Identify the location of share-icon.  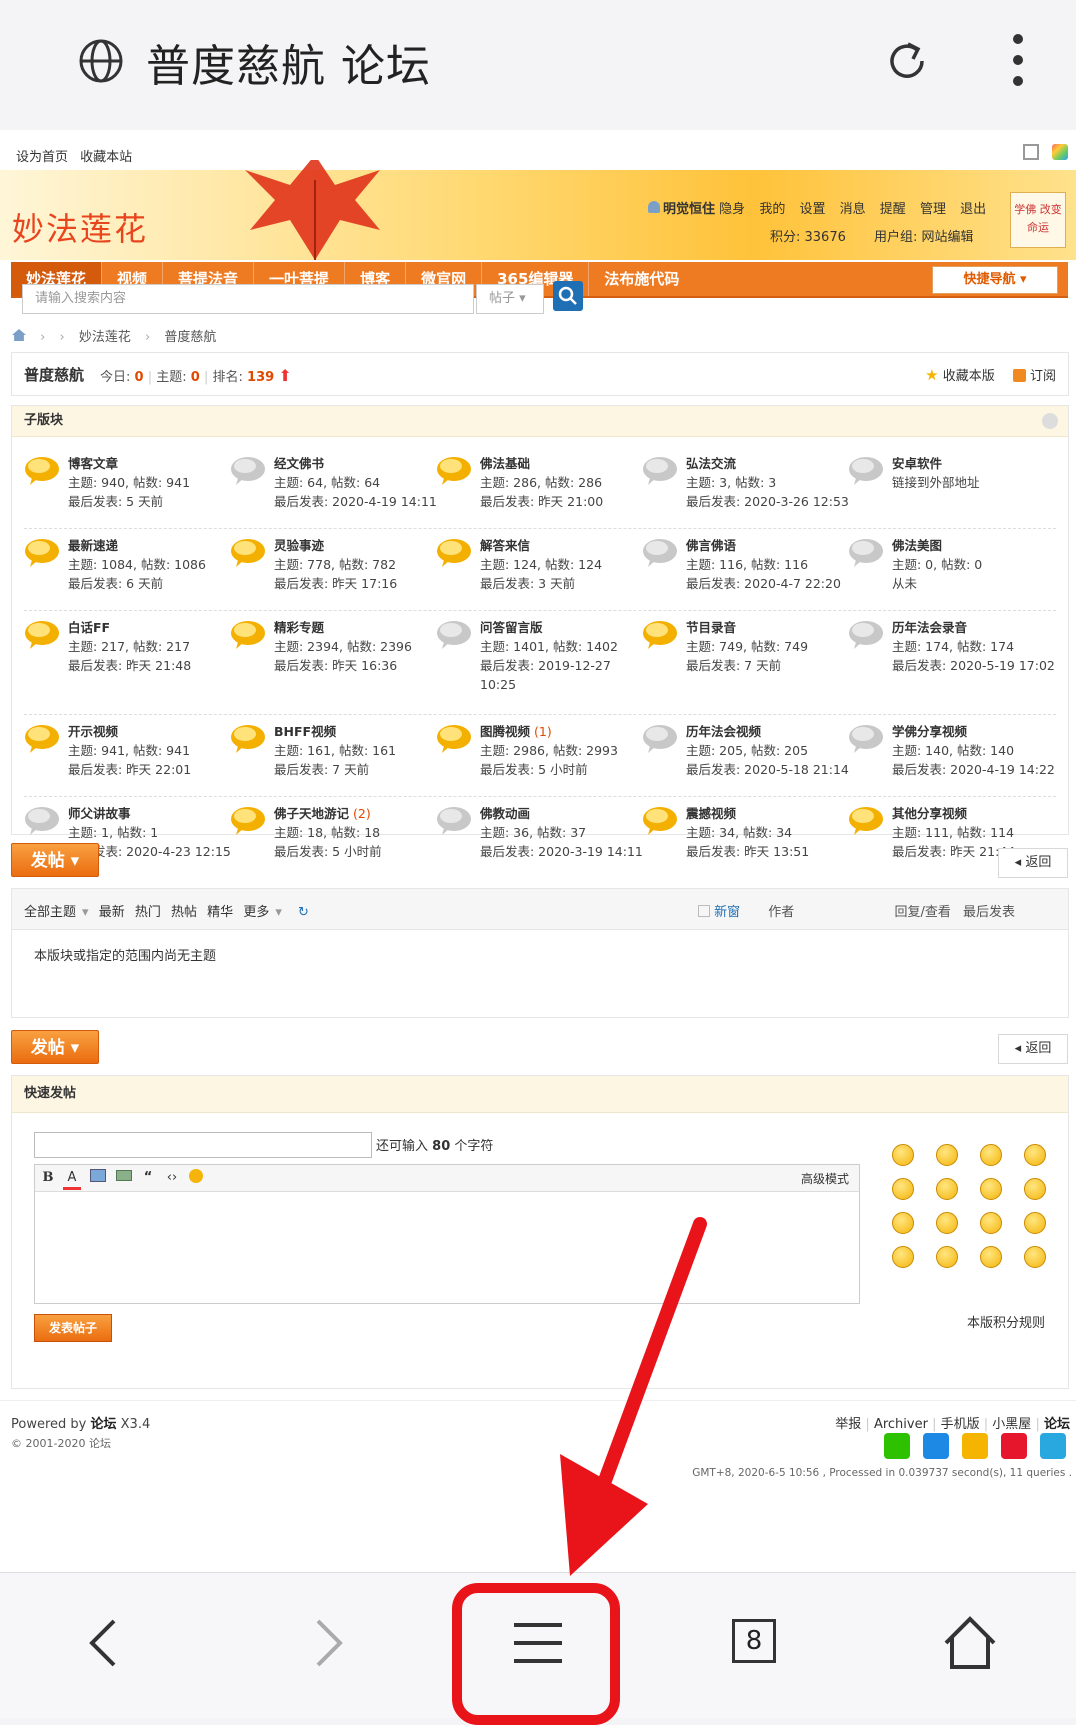
(1053, 1446).